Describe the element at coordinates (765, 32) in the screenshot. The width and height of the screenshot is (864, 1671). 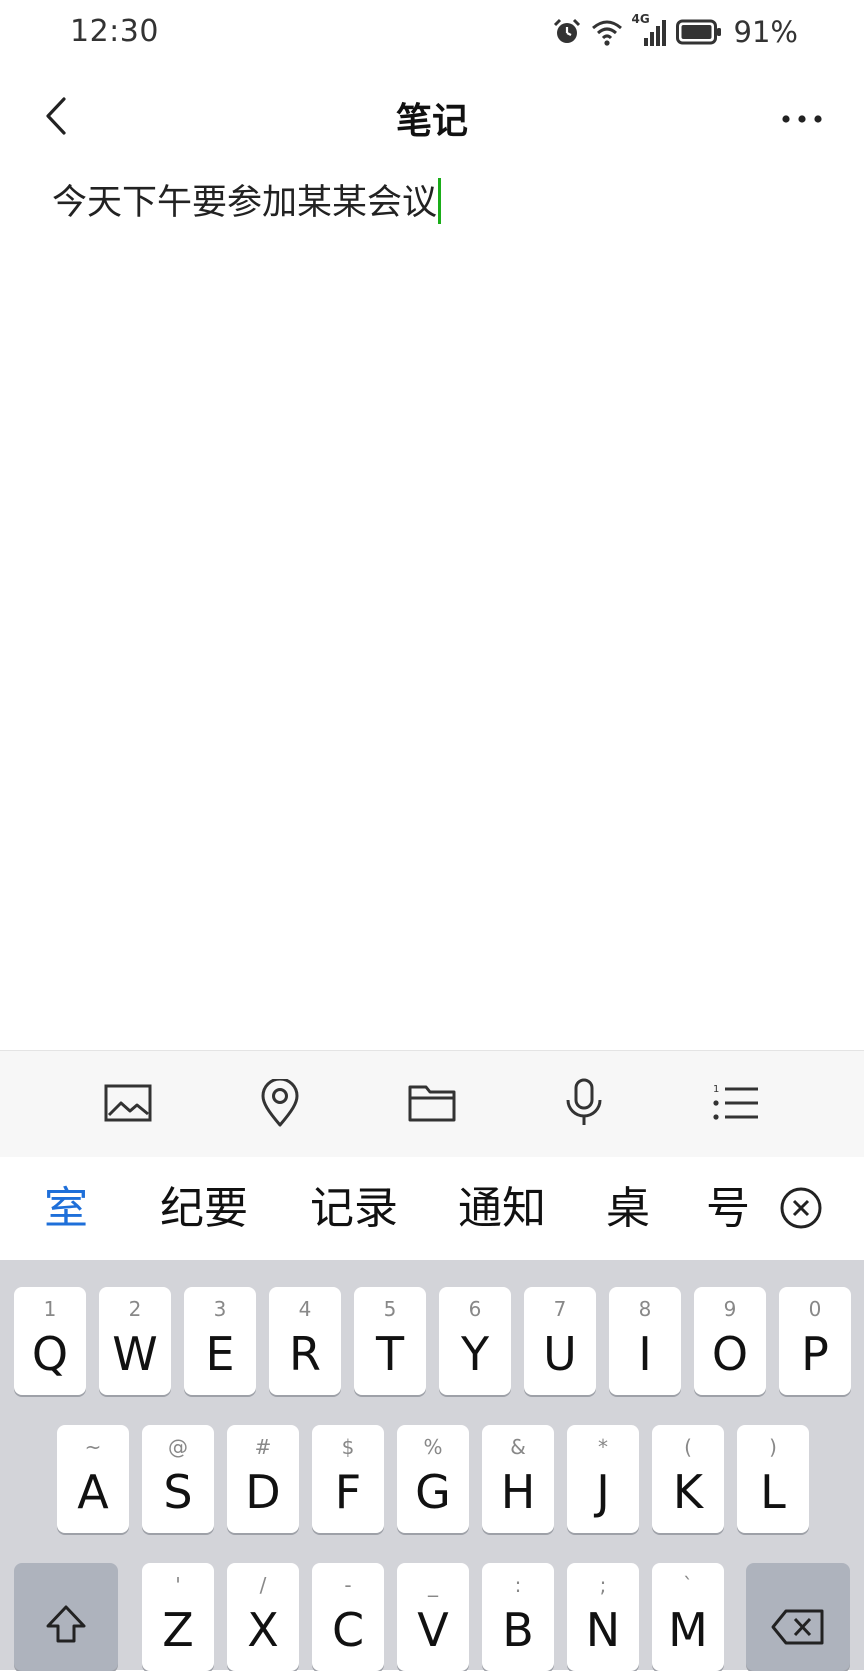
I see `battery-percent: 91%` at that location.